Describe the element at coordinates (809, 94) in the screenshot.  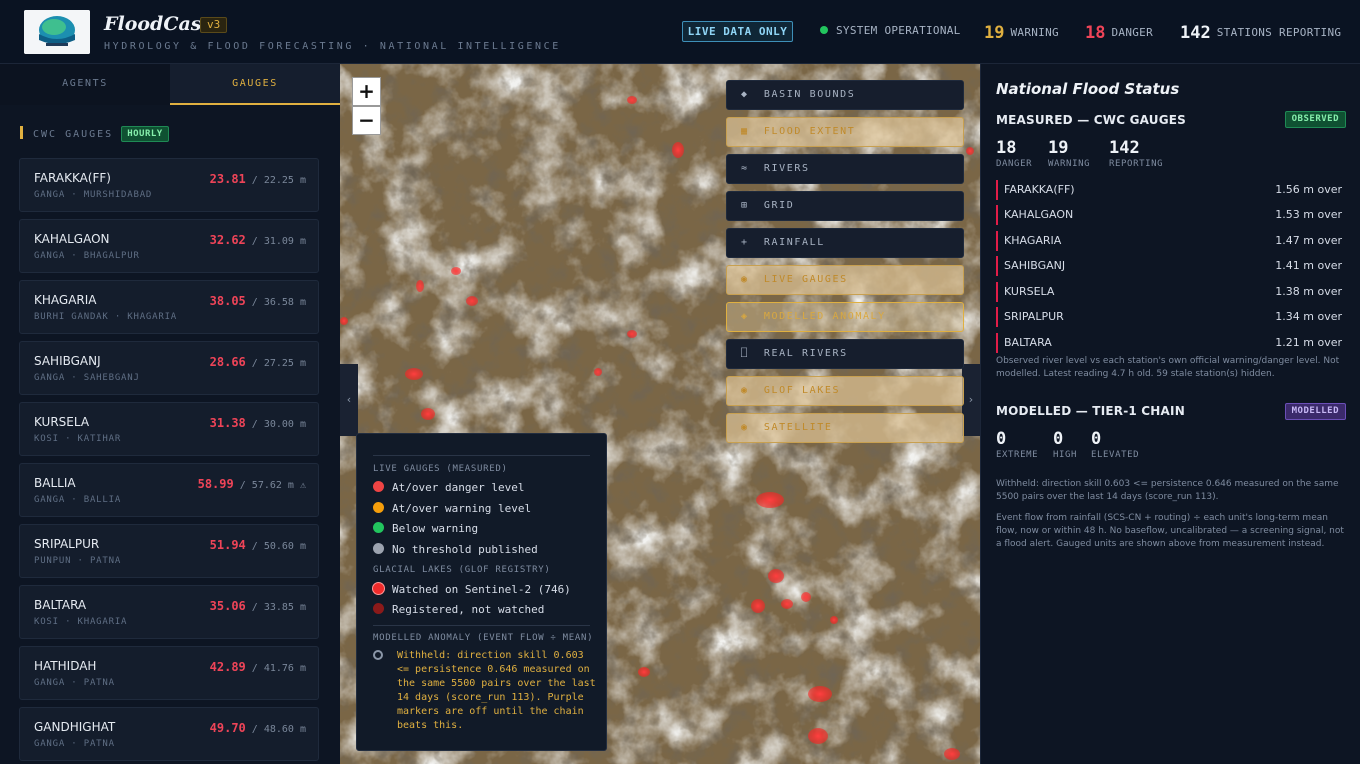
I see `layer-label: BASIN BOUNDS` at that location.